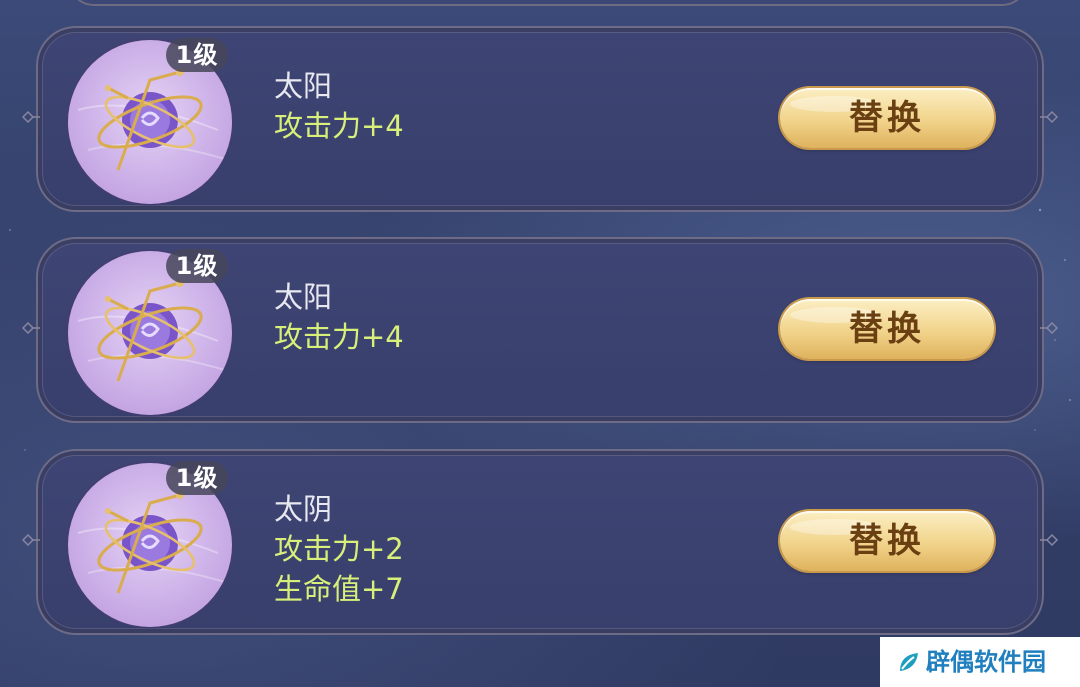 The width and height of the screenshot is (1080, 687). I want to click on site-watermark: 辟偶软件园, so click(980, 662).